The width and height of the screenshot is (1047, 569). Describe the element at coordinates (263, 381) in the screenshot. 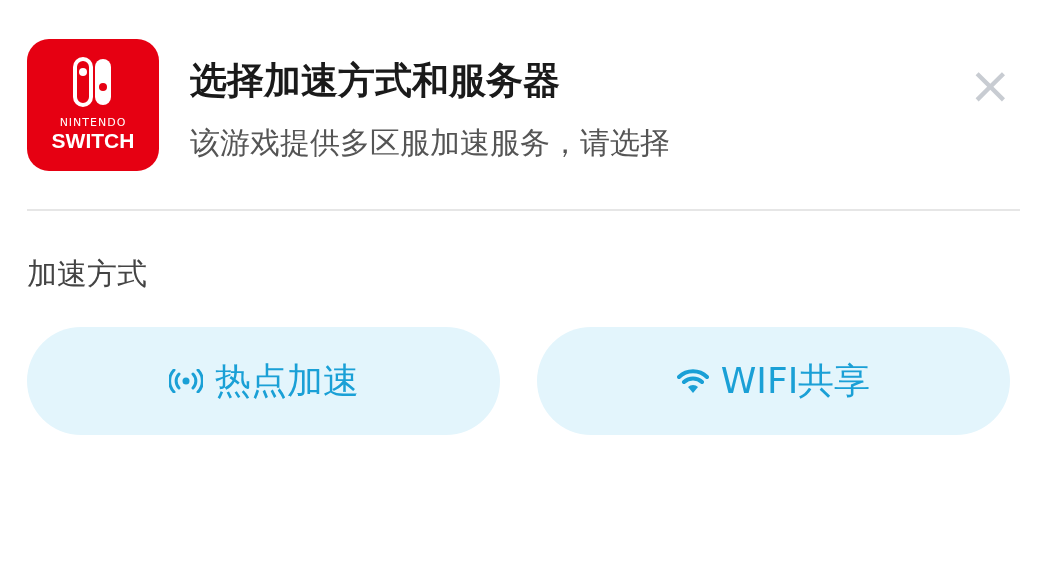

I see `mode-option-button: 热点加速` at that location.